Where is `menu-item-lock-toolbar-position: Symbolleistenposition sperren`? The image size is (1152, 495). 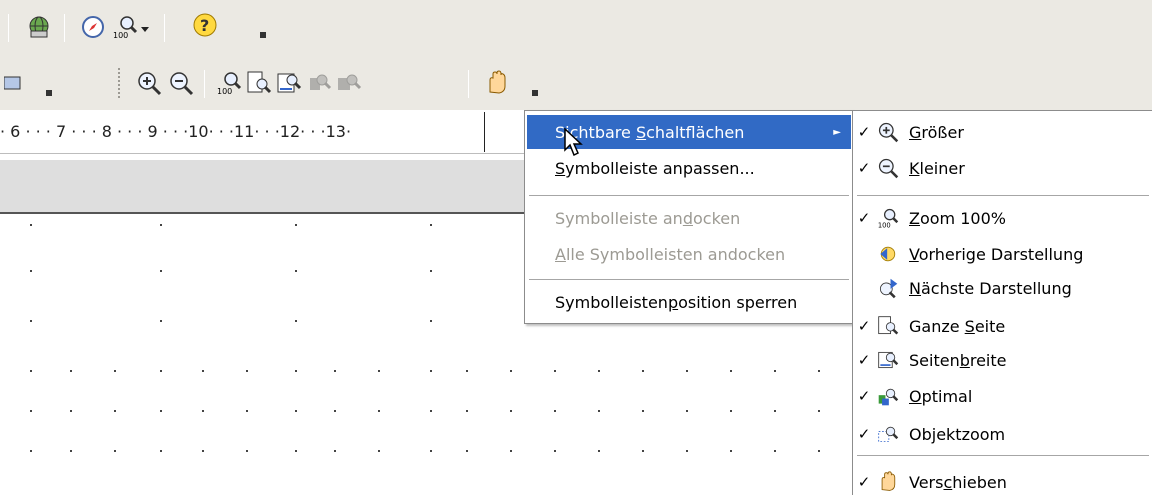
menu-item-lock-toolbar-position: Symbolleistenposition sperren is located at coordinates (689, 302).